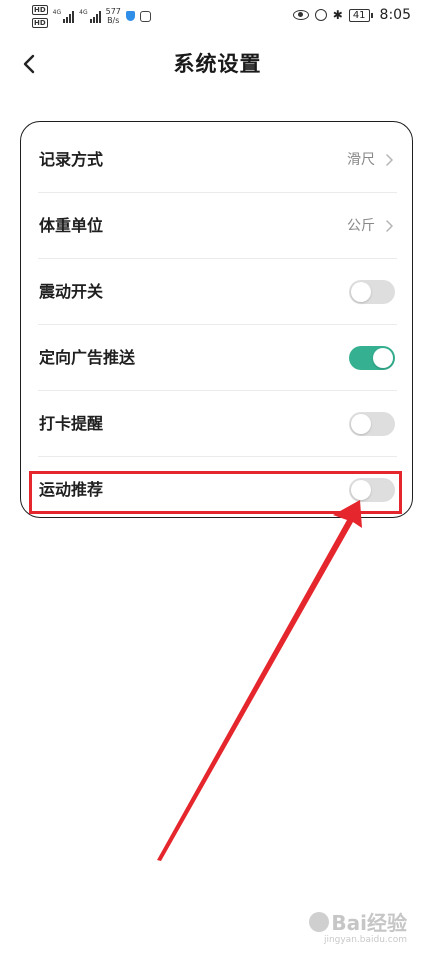 The image size is (435, 954). Describe the element at coordinates (71, 225) in the screenshot. I see `setting-label: 体重单位` at that location.